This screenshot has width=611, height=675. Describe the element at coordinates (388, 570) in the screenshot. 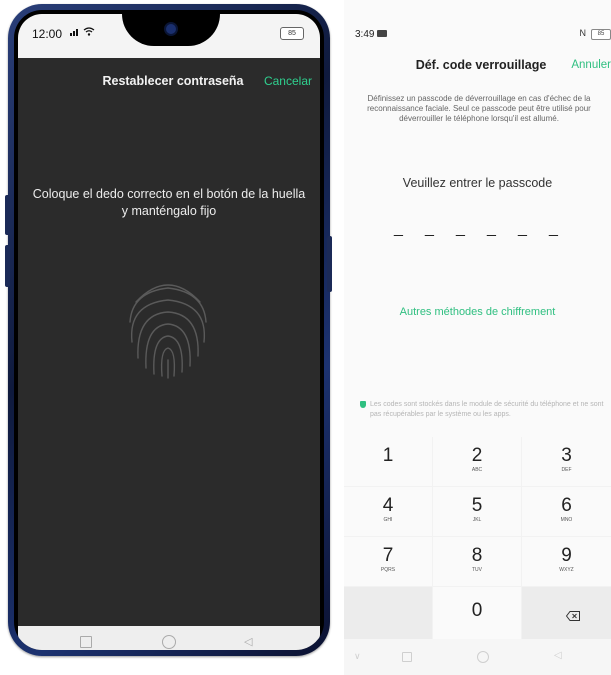

I see `key-letters: PQRS` at that location.